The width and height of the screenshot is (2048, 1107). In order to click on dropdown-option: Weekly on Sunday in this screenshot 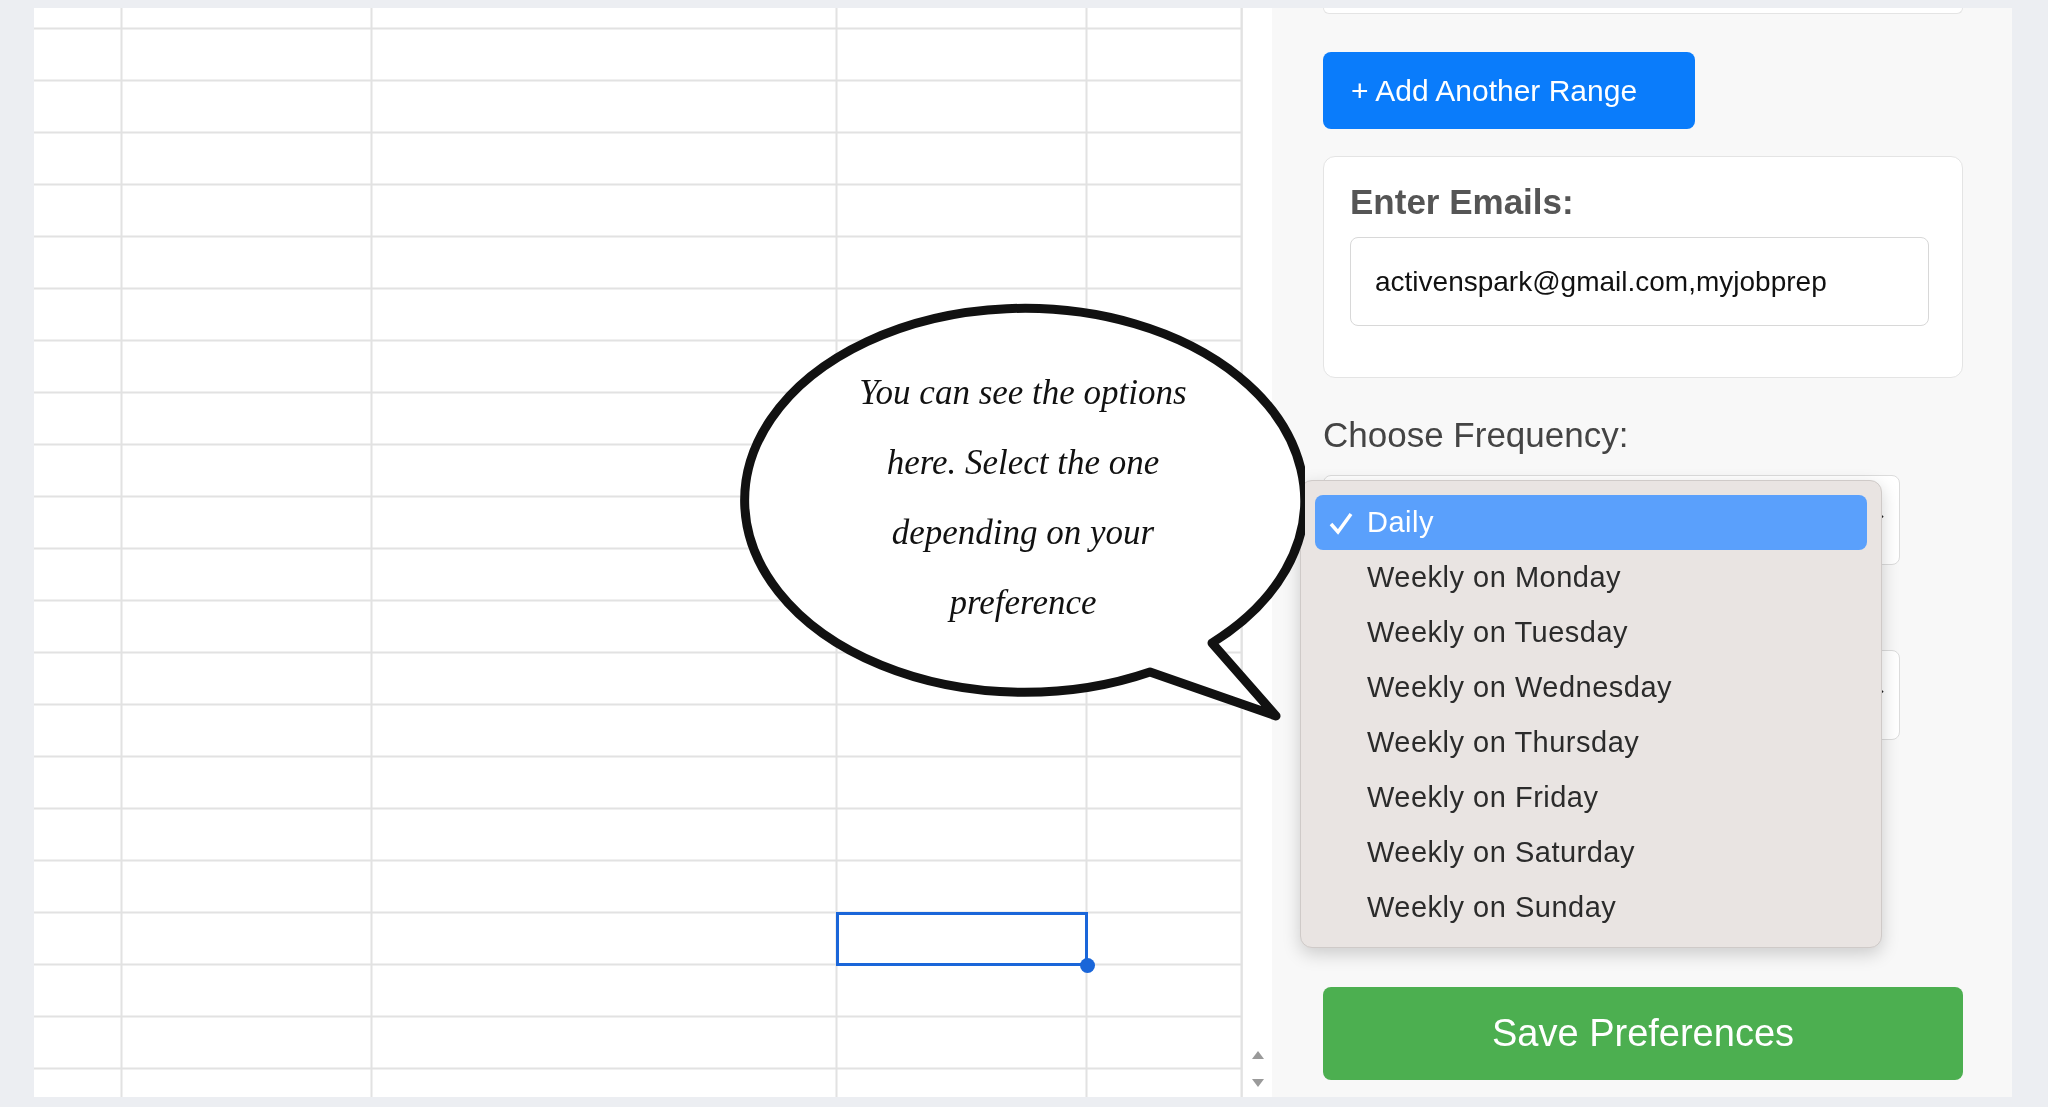, I will do `click(1591, 907)`.